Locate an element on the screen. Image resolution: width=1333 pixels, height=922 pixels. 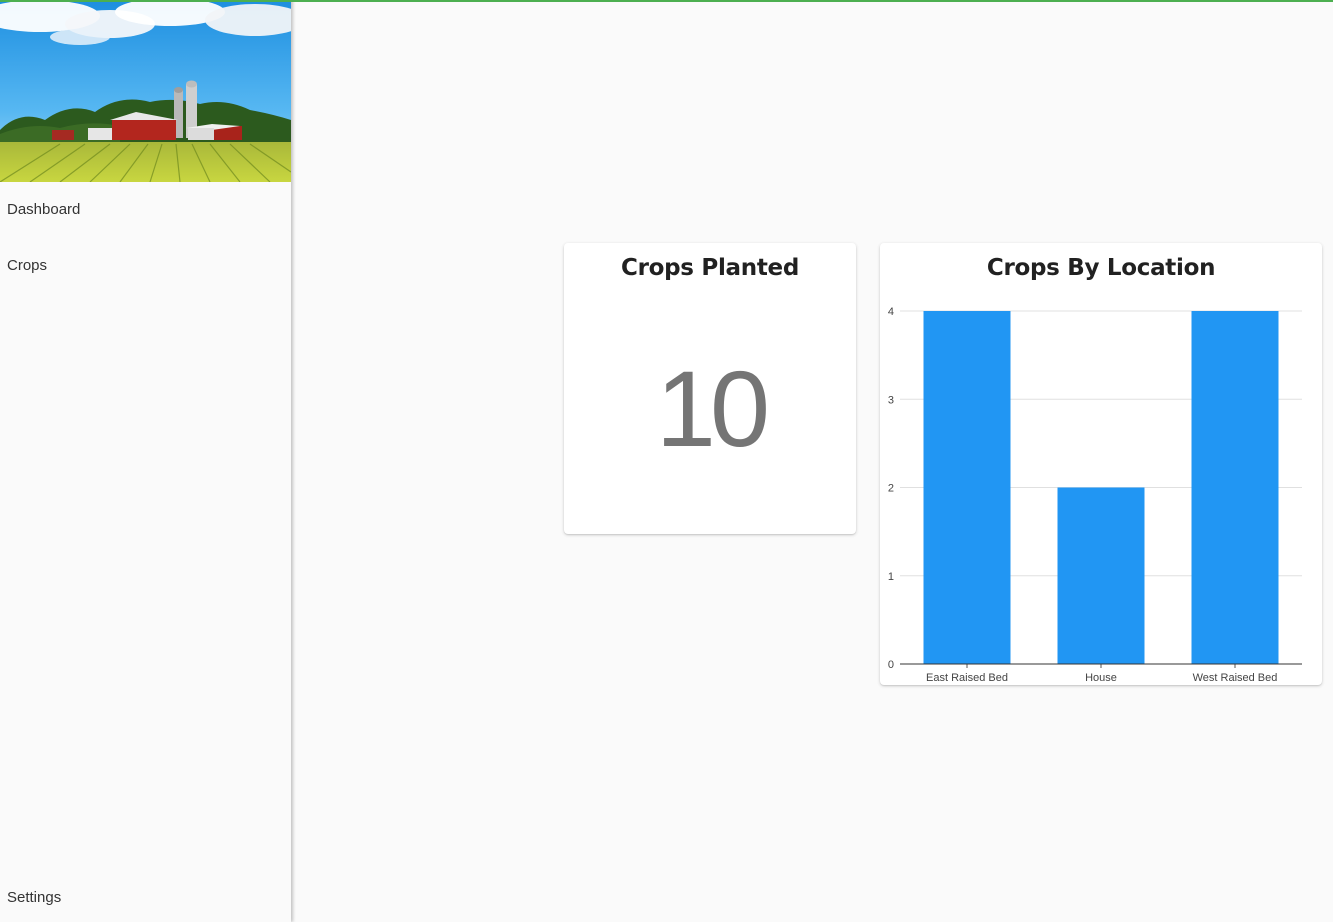
crops-by-location-chart: 0 1 2 3 4 East Raised Bed House West Raised Bed is located at coordinates (1095, 495).